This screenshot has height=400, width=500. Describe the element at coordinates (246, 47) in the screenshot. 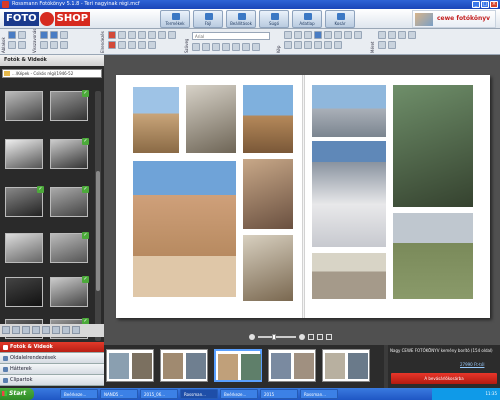

I see `align-right-button` at that location.